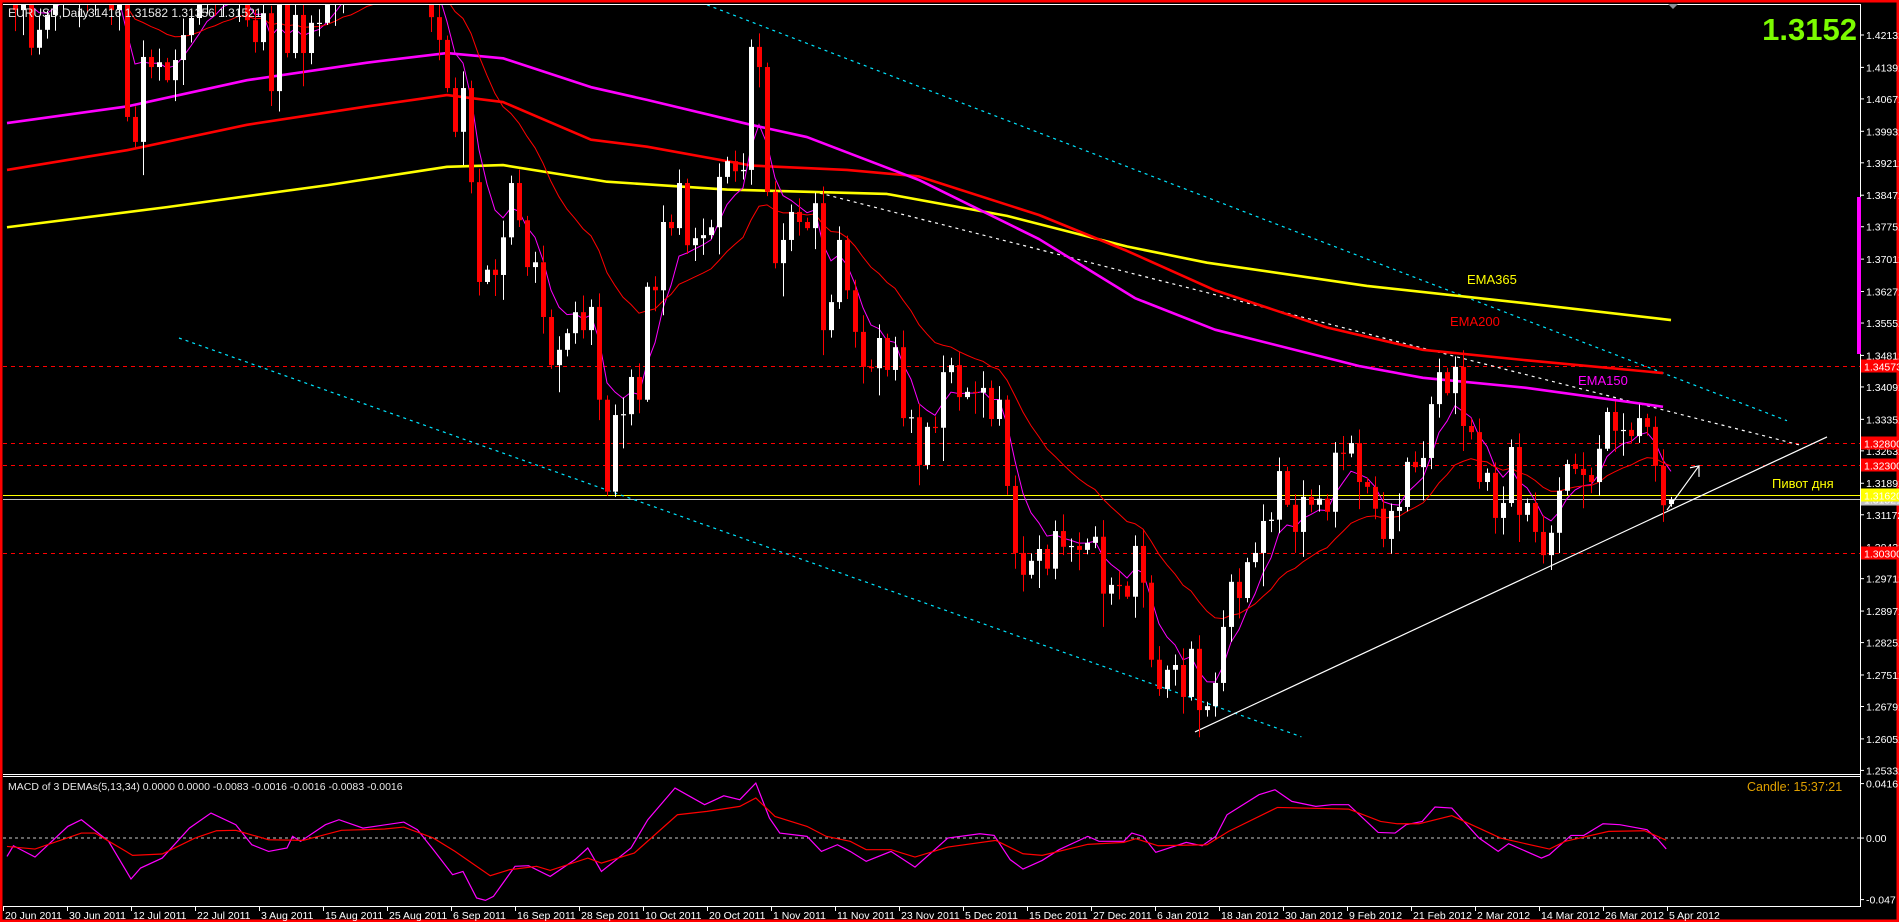 The image size is (1899, 922). What do you see at coordinates (479, 916) in the screenshot?
I see `date-label: 6 Sep 2011` at bounding box center [479, 916].